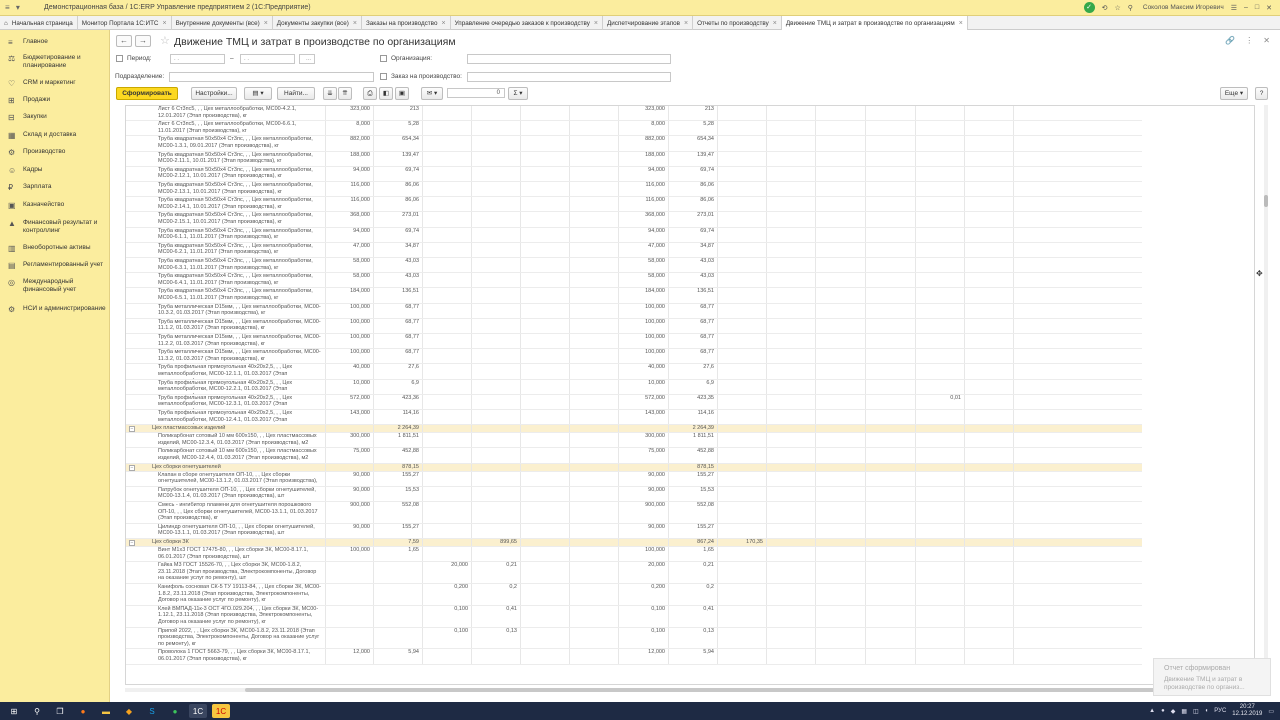 The image size is (1280, 720). I want to click on production-order-checkbox, so click(383, 76).